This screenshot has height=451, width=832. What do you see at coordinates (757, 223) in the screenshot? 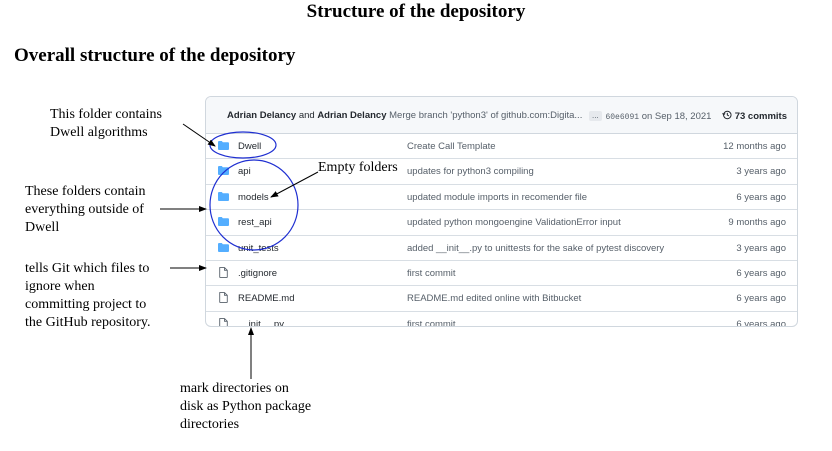
I see `file-age: 9 months ago` at bounding box center [757, 223].